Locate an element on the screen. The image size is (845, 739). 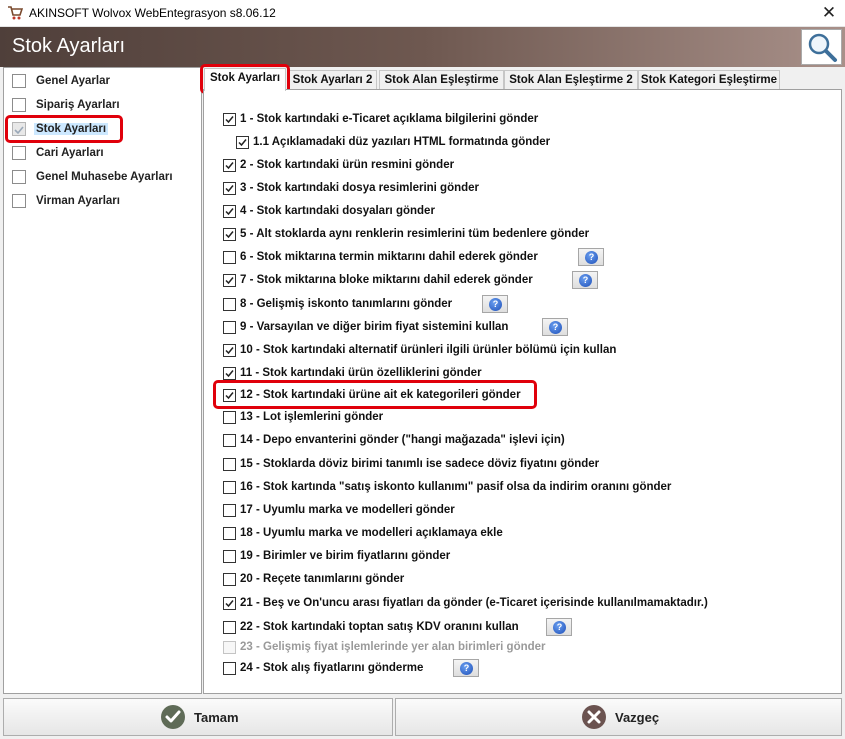
tab: Stok Ayarları 2 is located at coordinates (332, 80).